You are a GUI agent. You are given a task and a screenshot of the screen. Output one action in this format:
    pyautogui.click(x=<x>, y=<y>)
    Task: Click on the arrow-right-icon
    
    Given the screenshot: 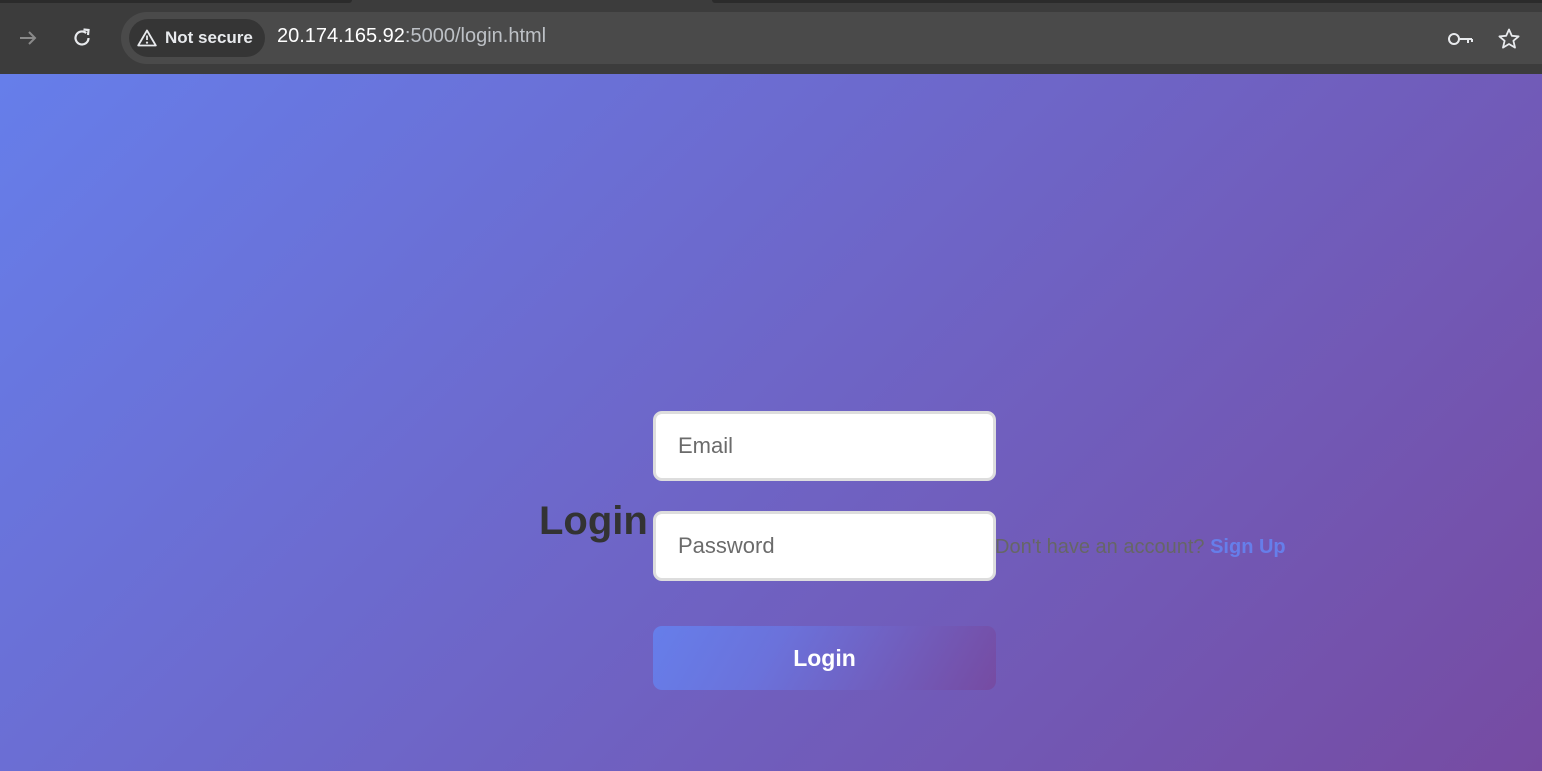 What is the action you would take?
    pyautogui.click(x=28, y=38)
    